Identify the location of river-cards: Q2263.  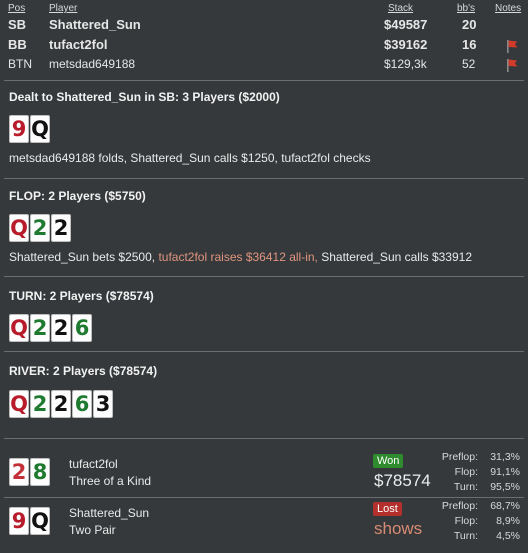
(61, 404).